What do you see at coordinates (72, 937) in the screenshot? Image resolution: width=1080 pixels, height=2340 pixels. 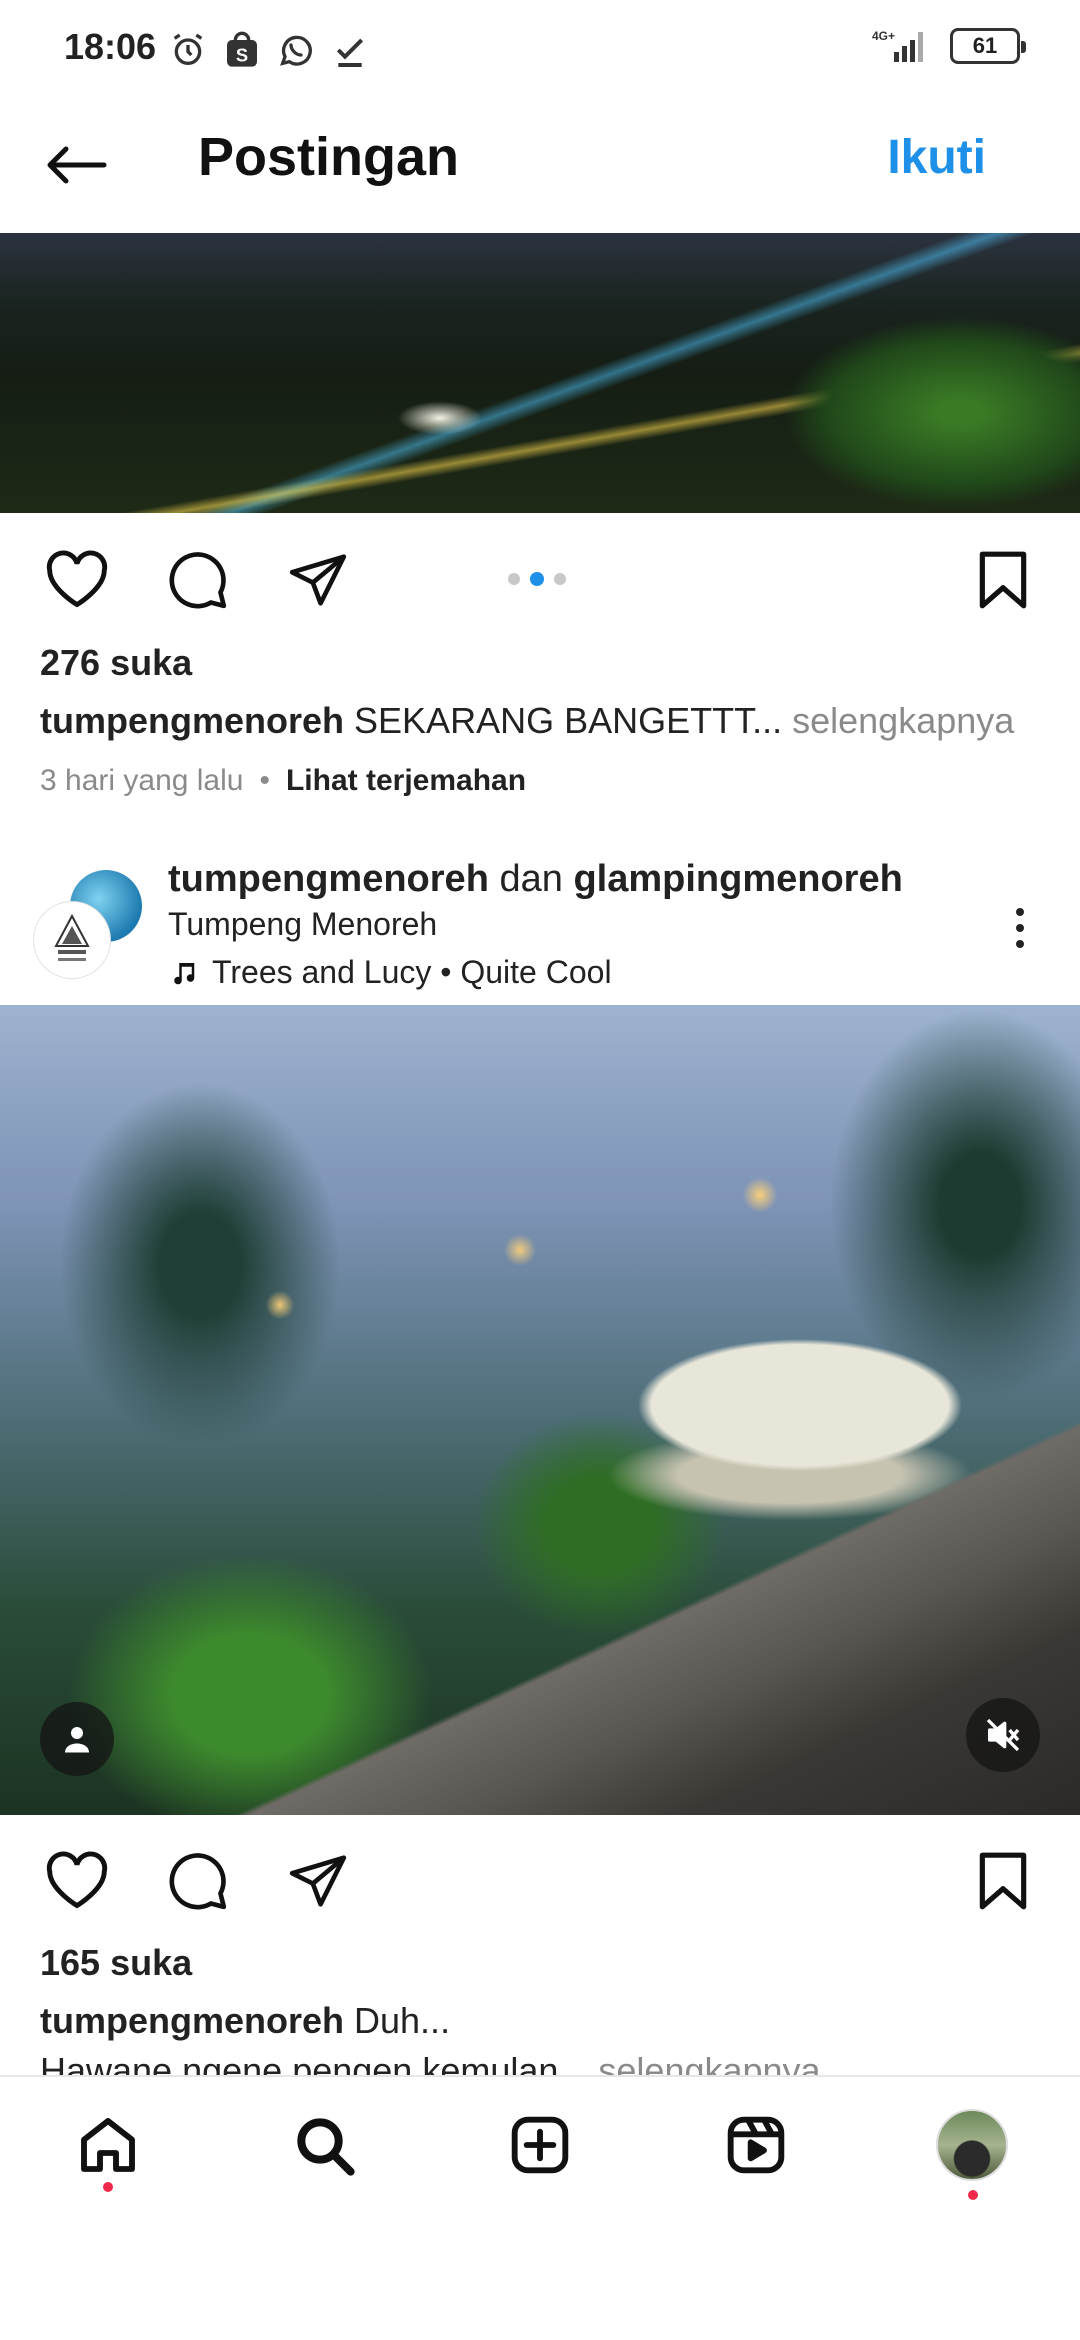 I see `tumpeng-logo-icon` at bounding box center [72, 937].